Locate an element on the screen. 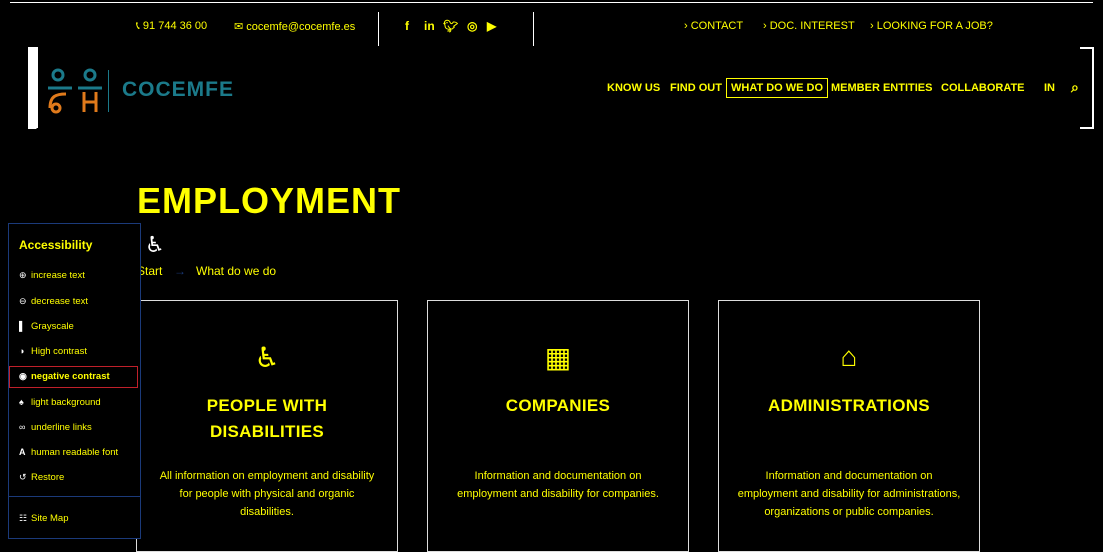  logo-divider is located at coordinates (108, 91).